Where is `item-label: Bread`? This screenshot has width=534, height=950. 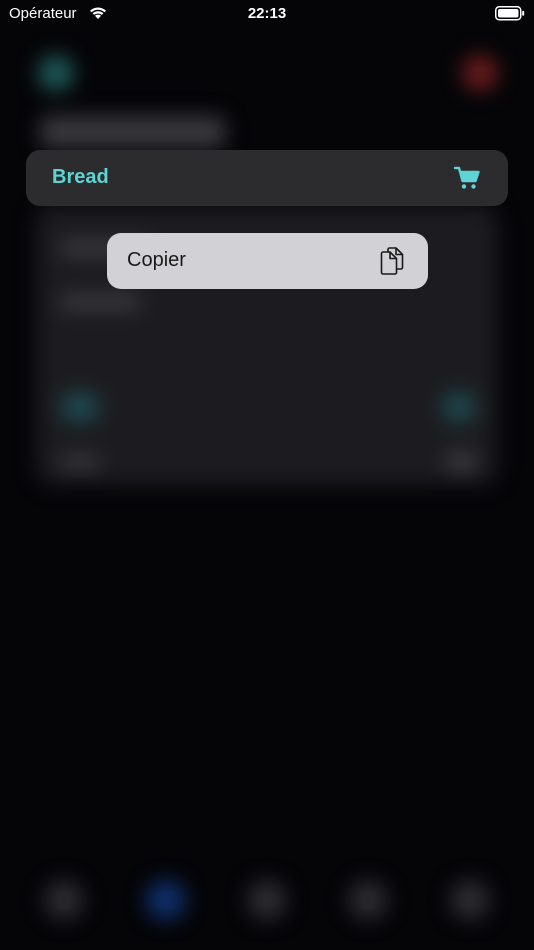
item-label: Bread is located at coordinates (80, 177).